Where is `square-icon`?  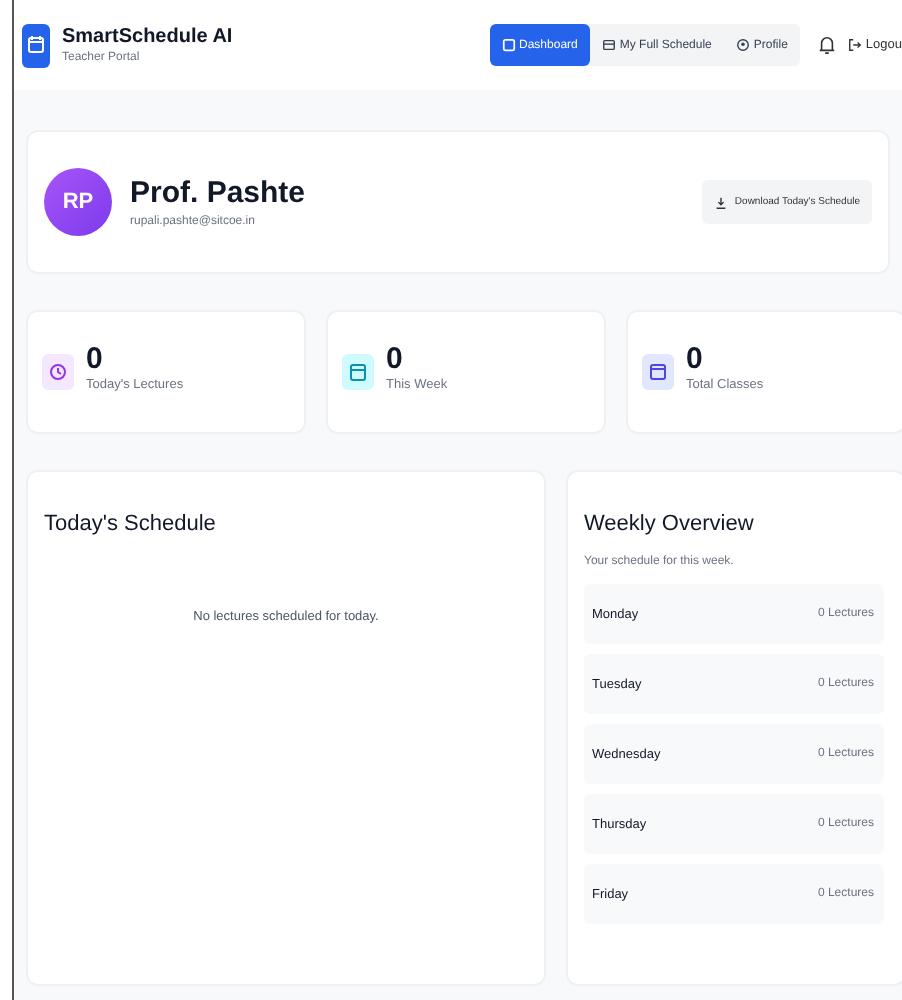 square-icon is located at coordinates (508, 45).